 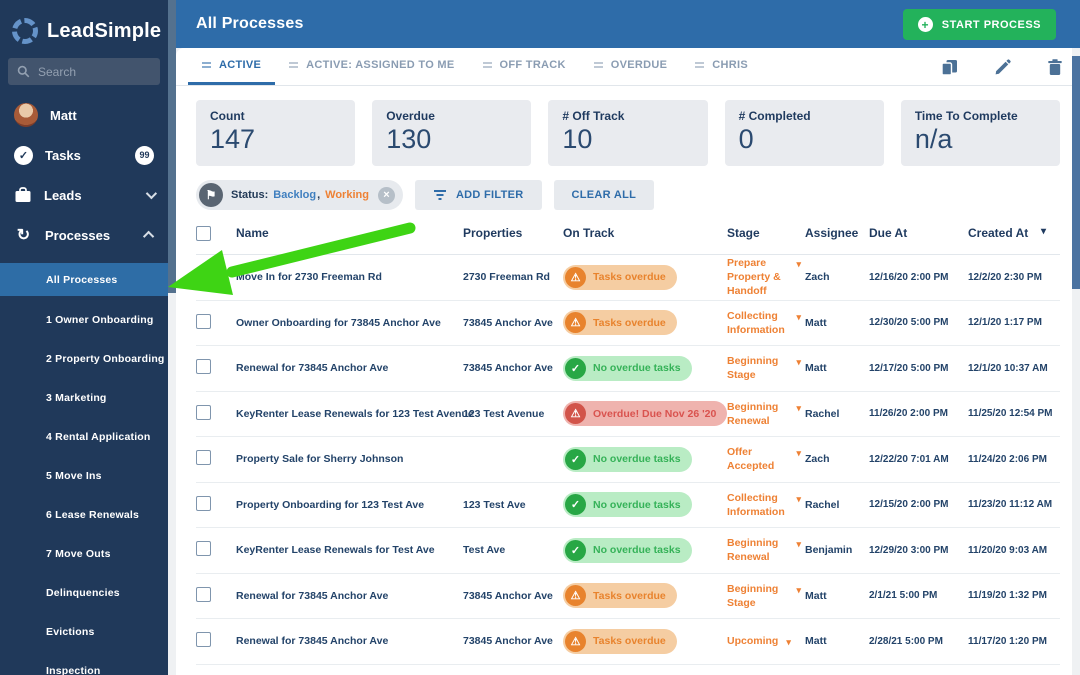 What do you see at coordinates (751, 459) in the screenshot?
I see `stage-label: Offer Accepted` at bounding box center [751, 459].